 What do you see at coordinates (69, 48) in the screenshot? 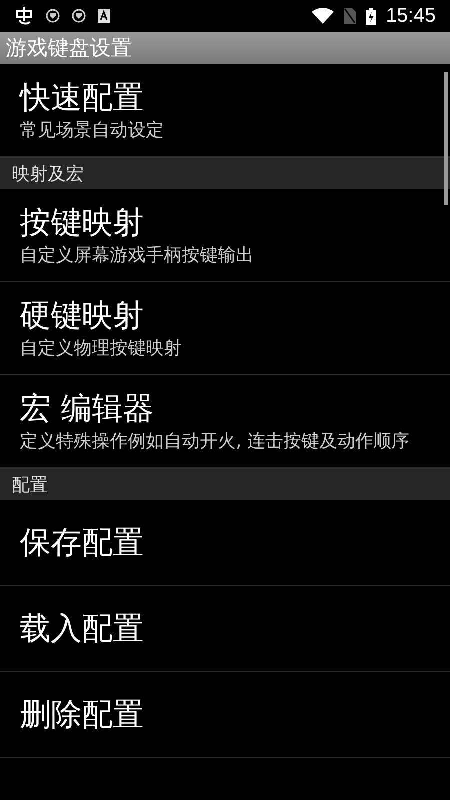
I see `screen-title: 游戏键盘设置` at bounding box center [69, 48].